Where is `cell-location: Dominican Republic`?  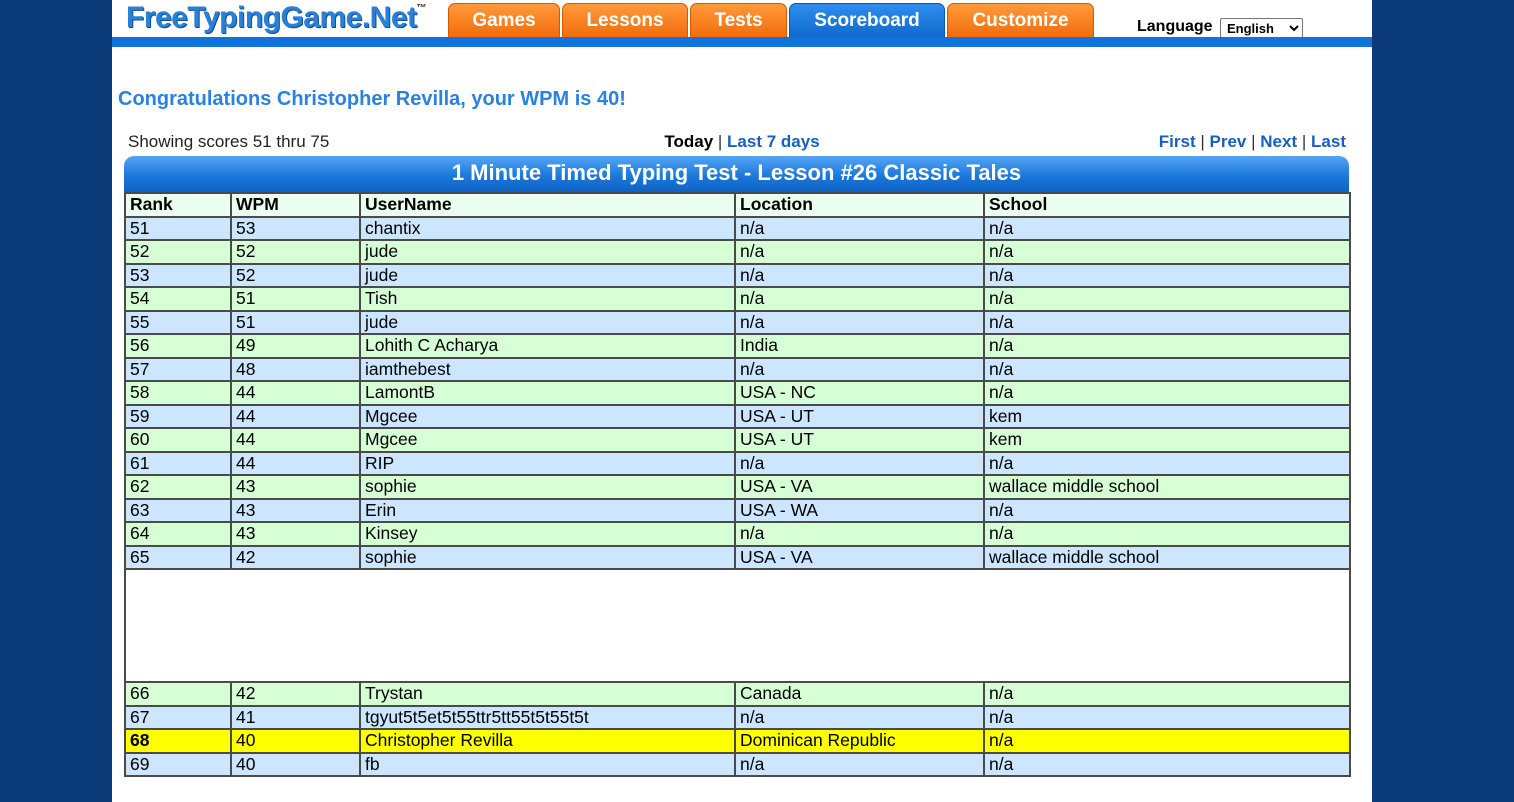
cell-location: Dominican Republic is located at coordinates (859, 741).